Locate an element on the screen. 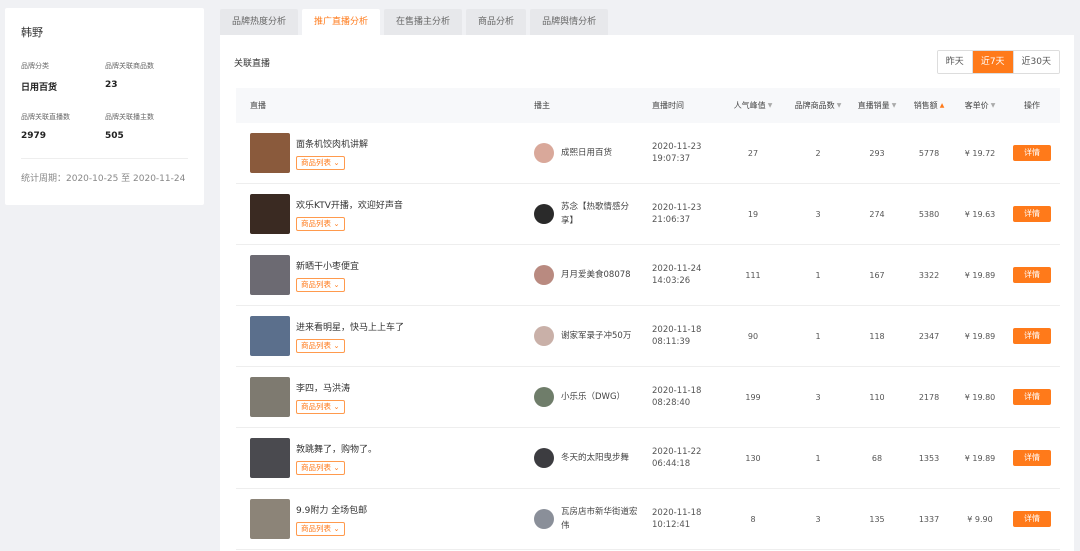 The height and width of the screenshot is (551, 1080). stat-value: 2979 is located at coordinates (34, 136).